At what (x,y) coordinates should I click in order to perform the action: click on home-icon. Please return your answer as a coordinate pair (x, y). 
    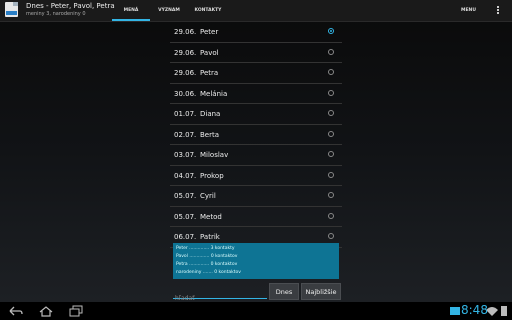
    Looking at the image, I should click on (46, 311).